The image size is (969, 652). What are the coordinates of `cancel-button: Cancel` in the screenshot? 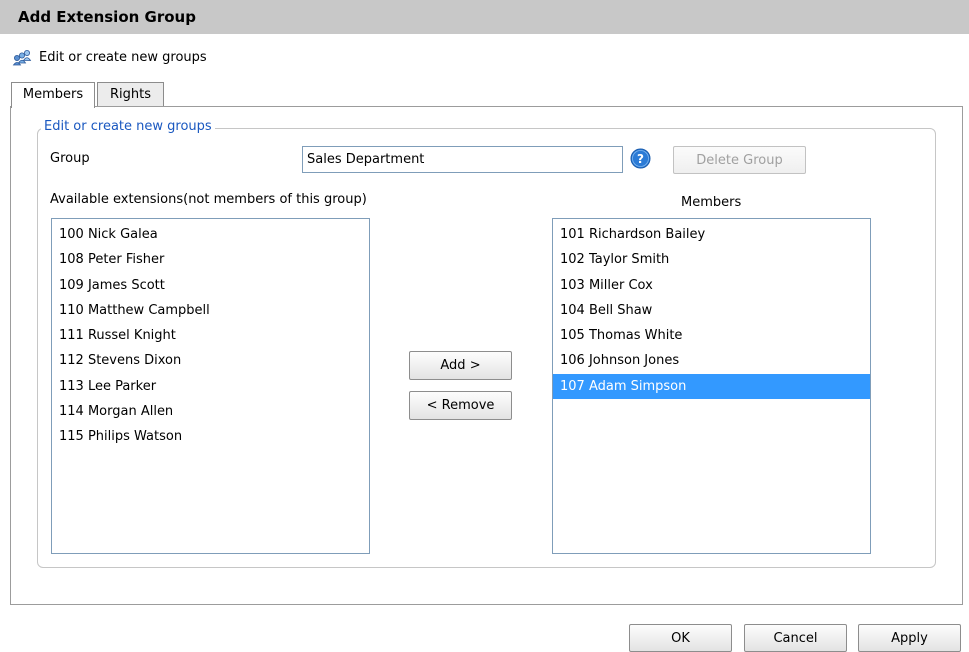 It's located at (795, 638).